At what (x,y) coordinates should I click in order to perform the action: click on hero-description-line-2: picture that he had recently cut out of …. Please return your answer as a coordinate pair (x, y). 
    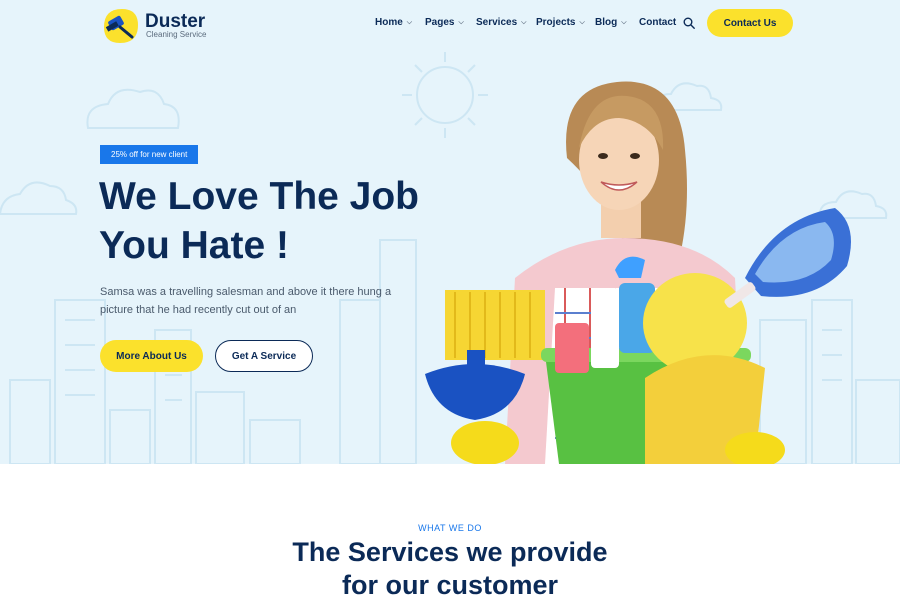
    Looking at the image, I should click on (198, 310).